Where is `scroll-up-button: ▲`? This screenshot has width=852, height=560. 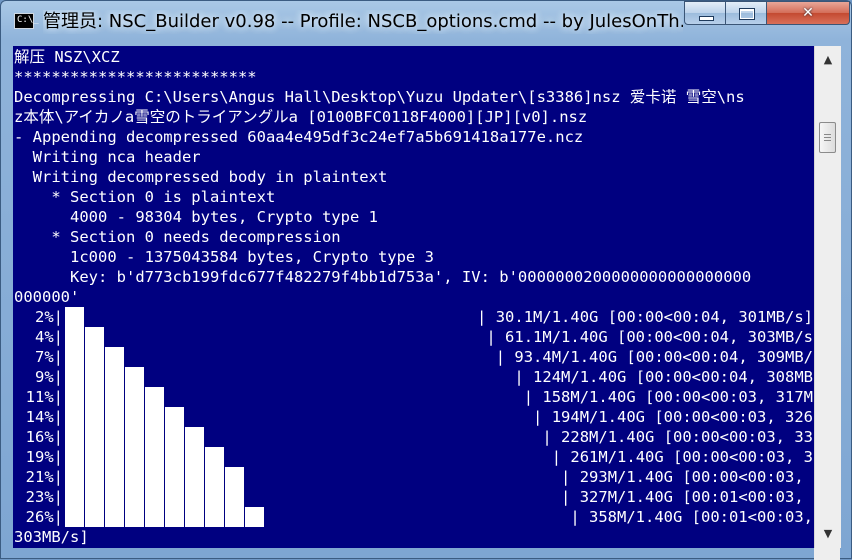 scroll-up-button: ▲ is located at coordinates (828, 60).